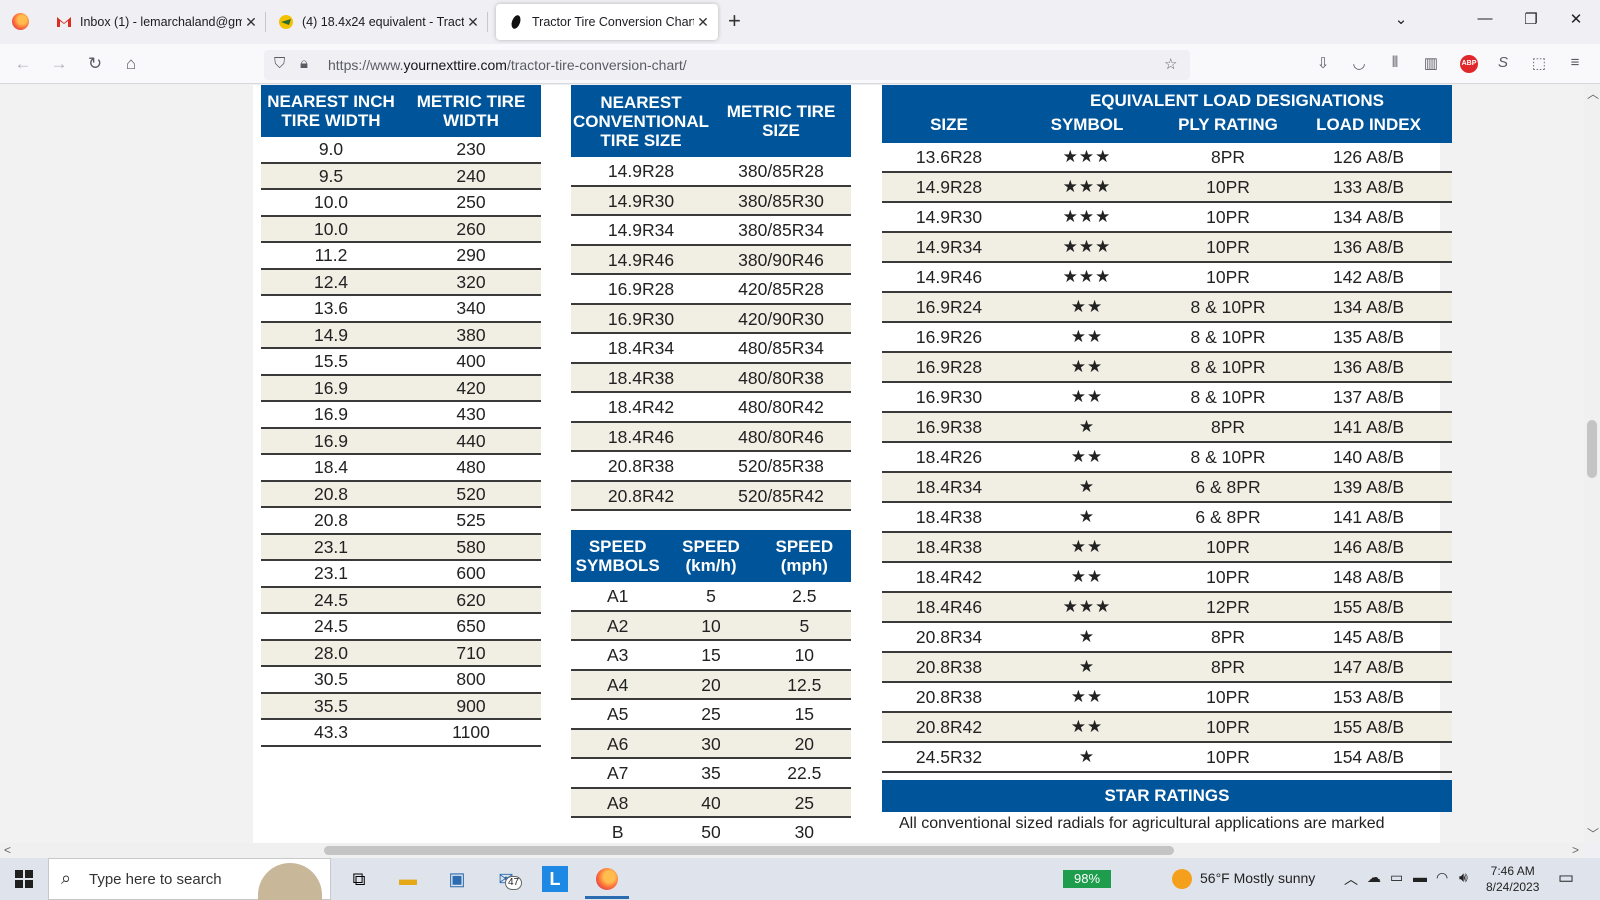 This screenshot has height=900, width=1600. Describe the element at coordinates (471, 361) in the screenshot. I see `table-cell: 400` at that location.